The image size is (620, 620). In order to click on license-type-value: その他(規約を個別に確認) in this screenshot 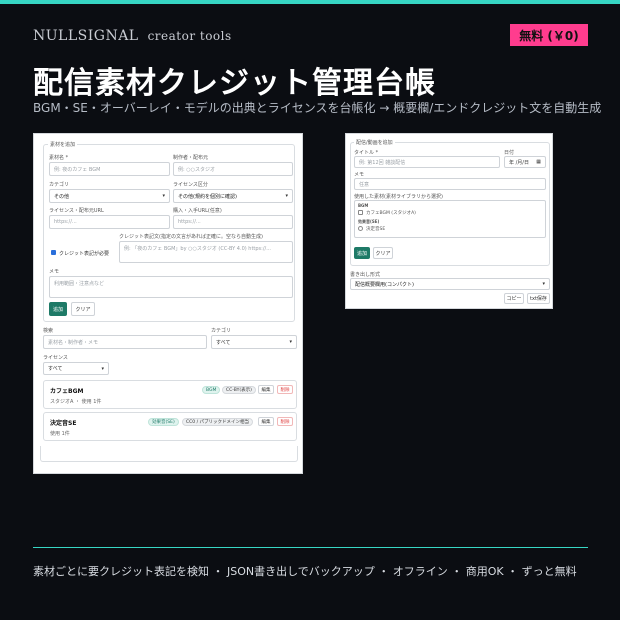, I will do `click(207, 196)`.